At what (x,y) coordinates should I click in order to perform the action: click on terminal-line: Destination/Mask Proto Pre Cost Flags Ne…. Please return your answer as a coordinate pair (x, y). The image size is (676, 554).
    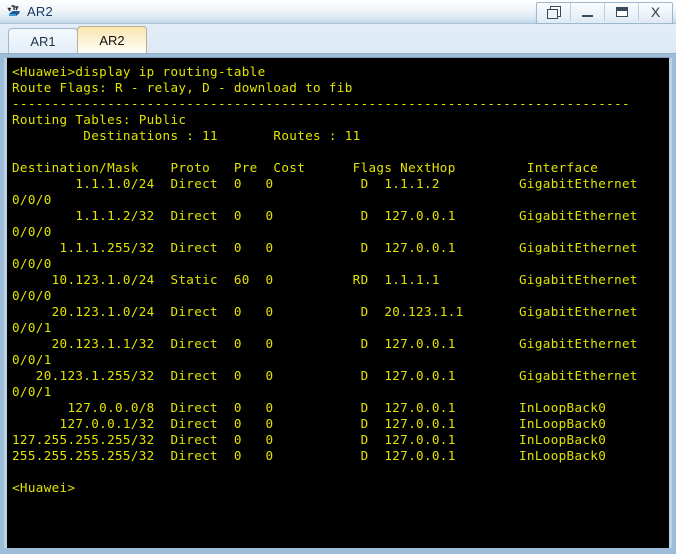
    Looking at the image, I should click on (305, 167).